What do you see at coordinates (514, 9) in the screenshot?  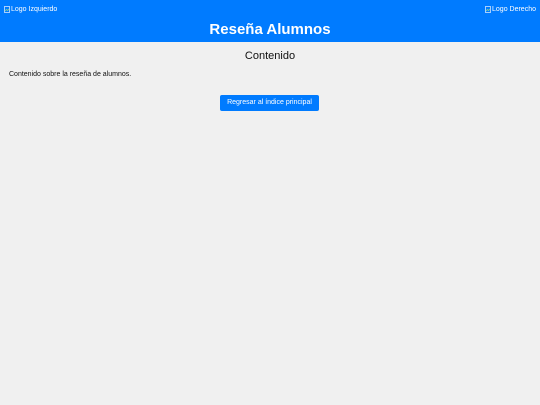 I see `logo-right-alt-text: Logo Derecho` at bounding box center [514, 9].